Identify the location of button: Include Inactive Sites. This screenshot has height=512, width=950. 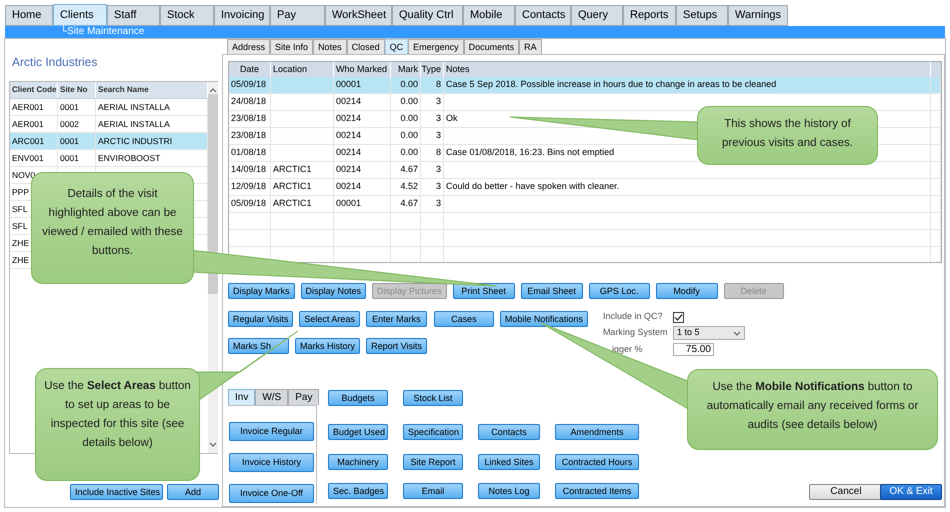
(116, 492).